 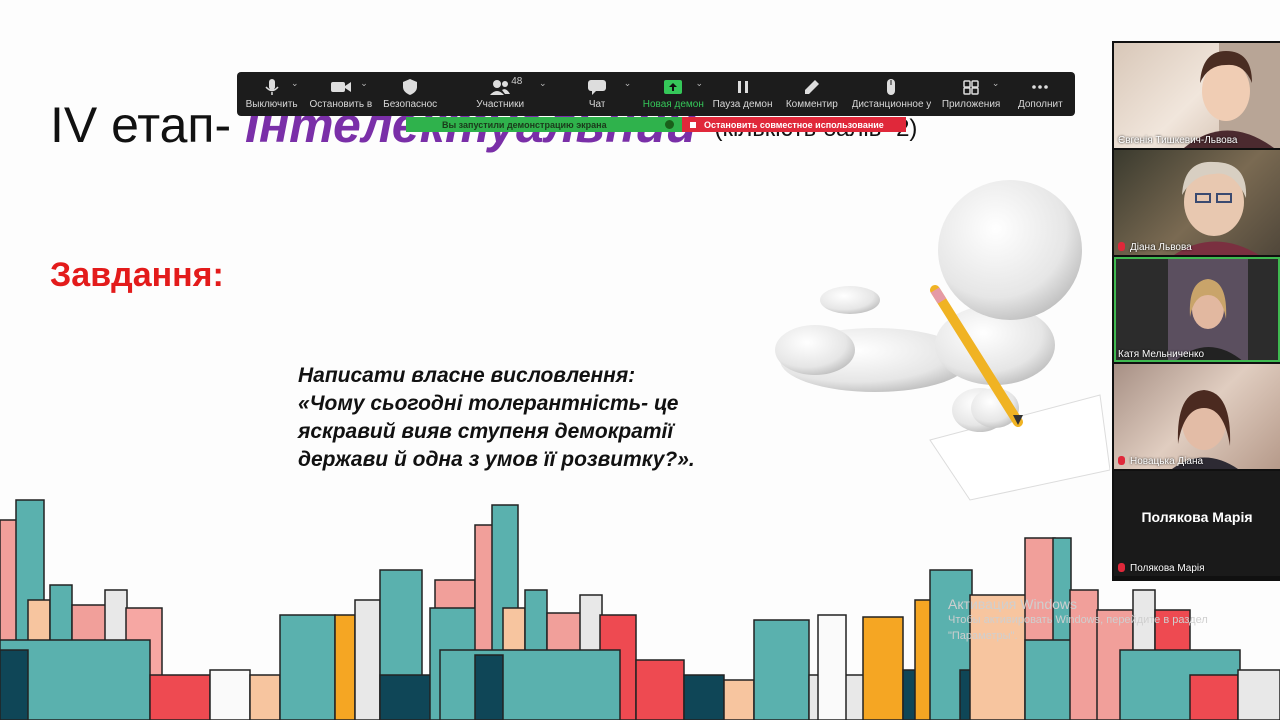 I want to click on security-button: Безопаснос, so click(x=410, y=94).